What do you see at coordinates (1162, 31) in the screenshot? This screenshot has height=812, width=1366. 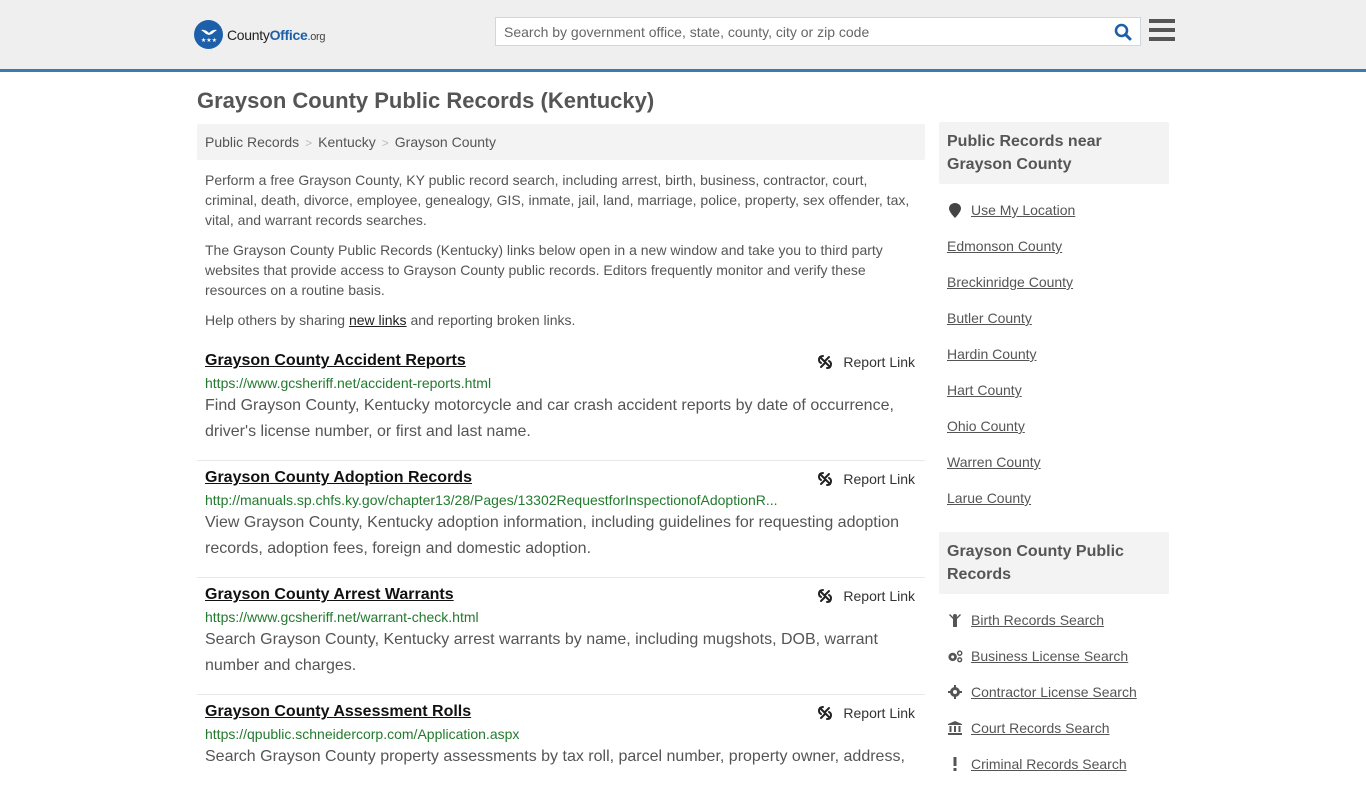 I see `hamburger-menu-icon` at bounding box center [1162, 31].